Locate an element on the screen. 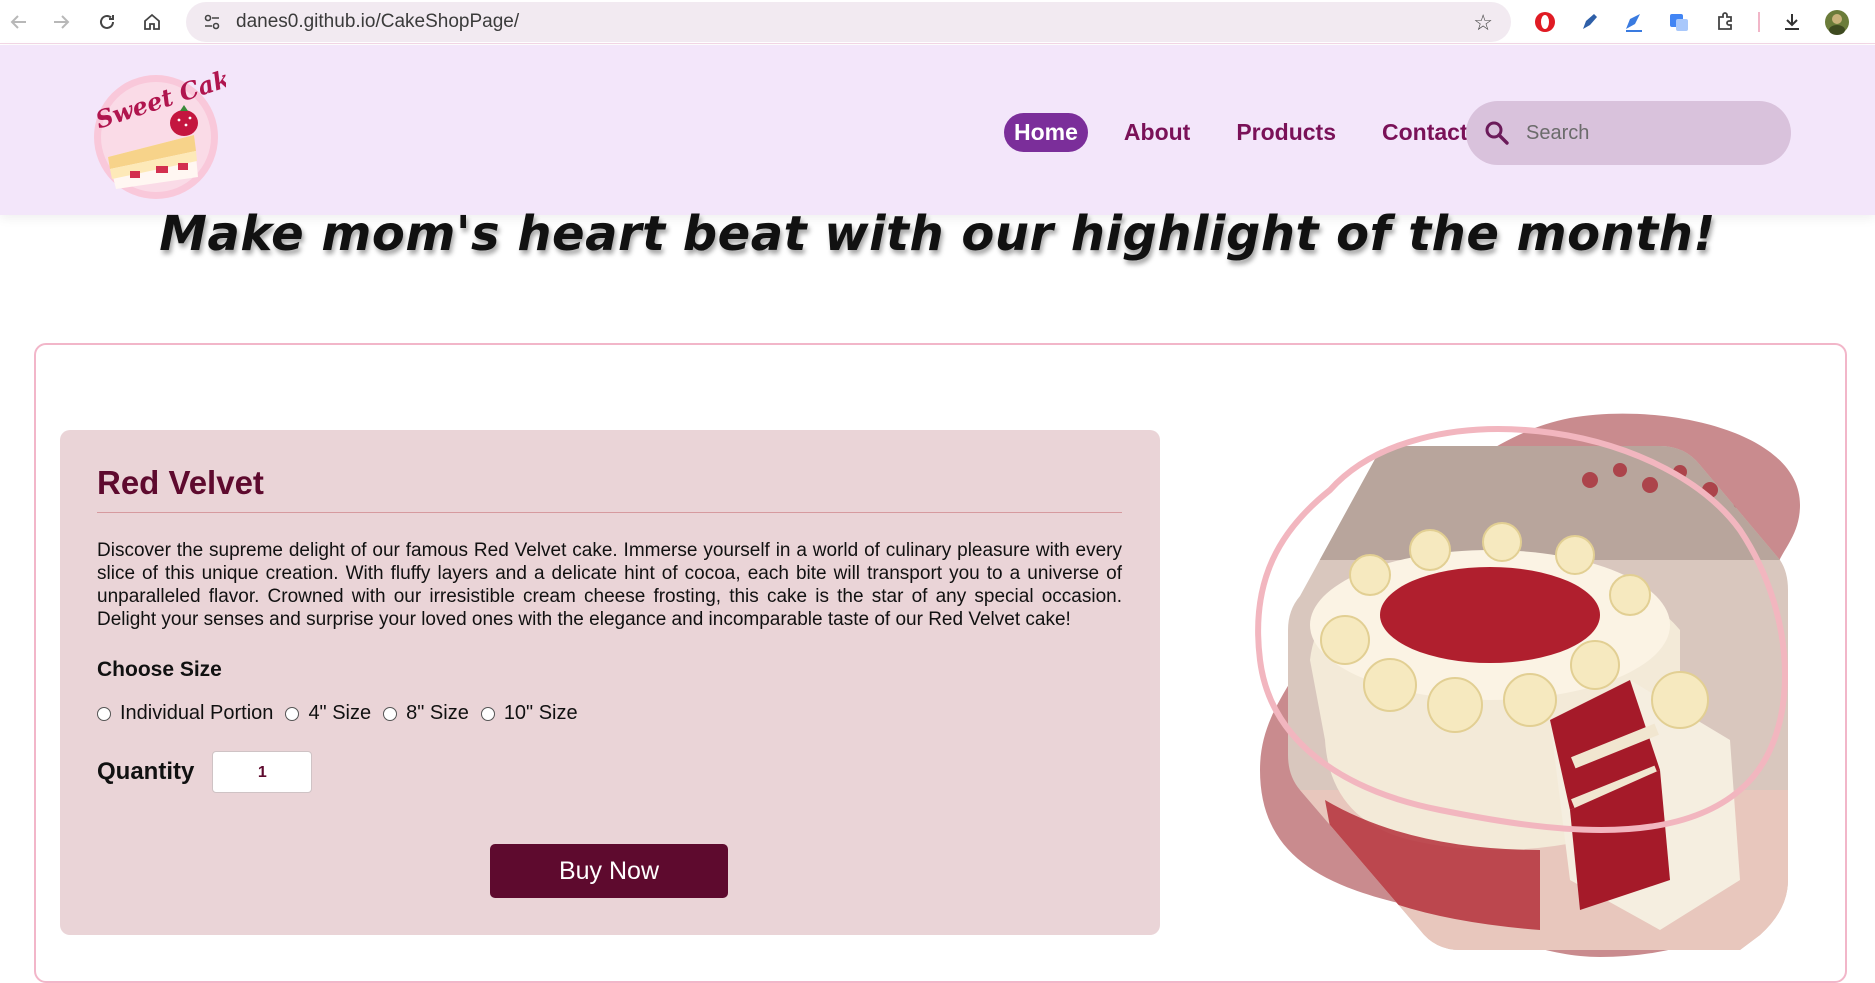  nav-home: Home is located at coordinates (1046, 132).